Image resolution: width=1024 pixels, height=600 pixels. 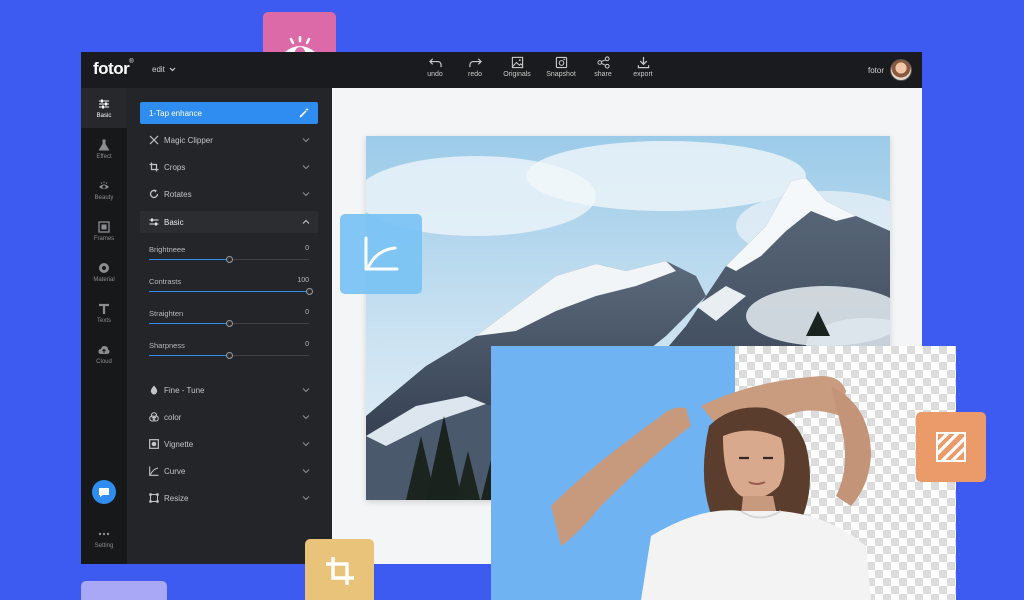 I want to click on cloud-icon, so click(x=104, y=349).